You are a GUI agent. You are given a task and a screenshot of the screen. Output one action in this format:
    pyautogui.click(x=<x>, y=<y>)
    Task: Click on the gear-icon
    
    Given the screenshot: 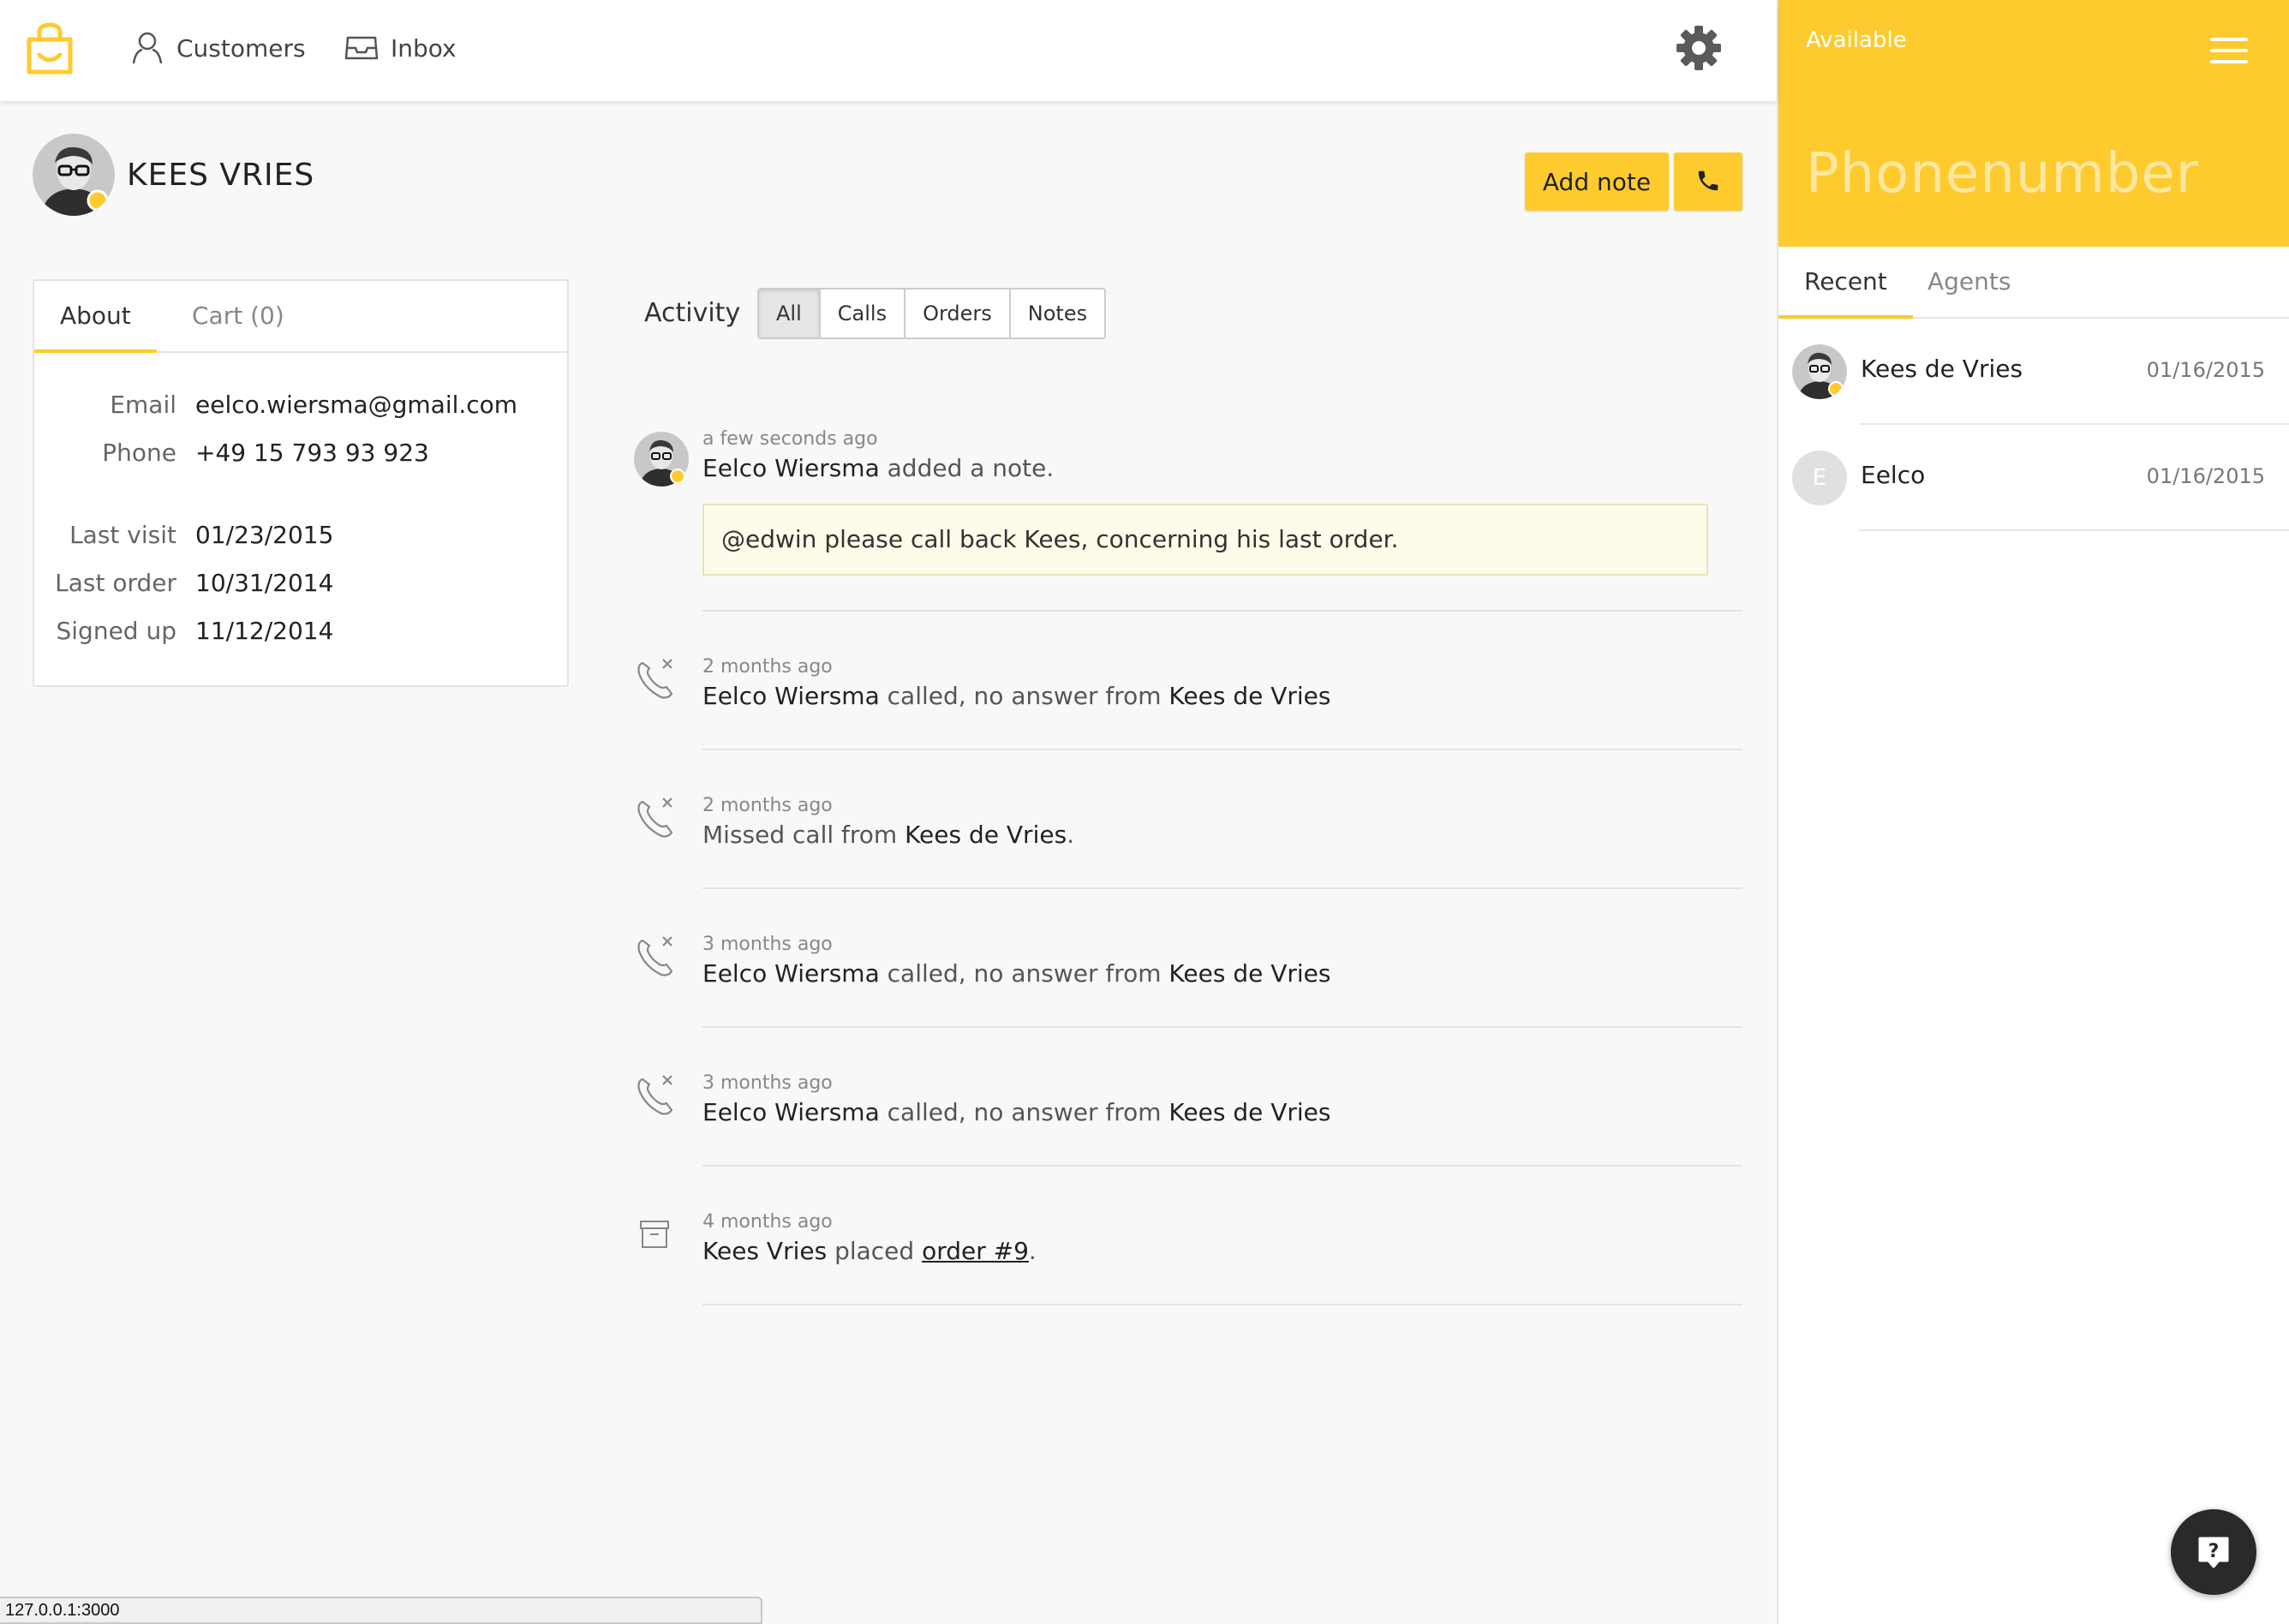 What is the action you would take?
    pyautogui.click(x=1699, y=48)
    